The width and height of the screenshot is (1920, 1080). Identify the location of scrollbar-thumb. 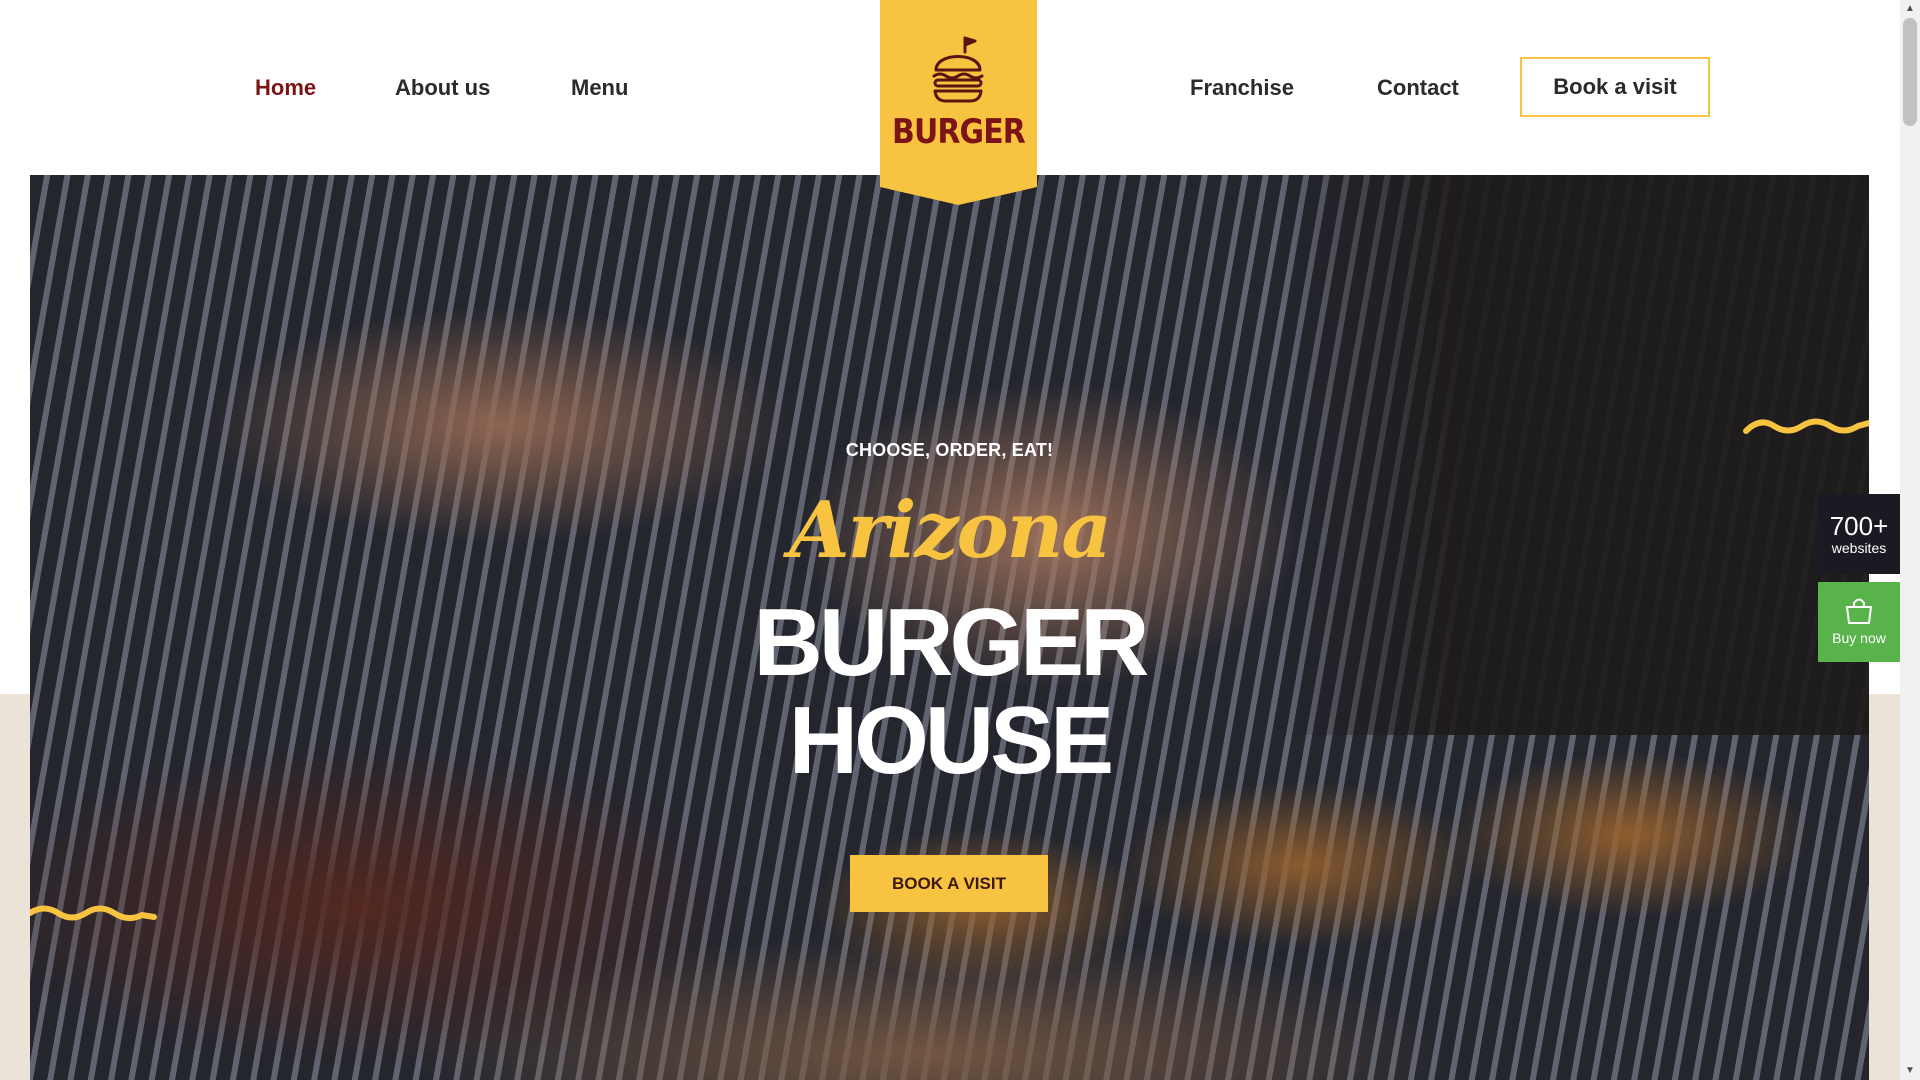
(1910, 72).